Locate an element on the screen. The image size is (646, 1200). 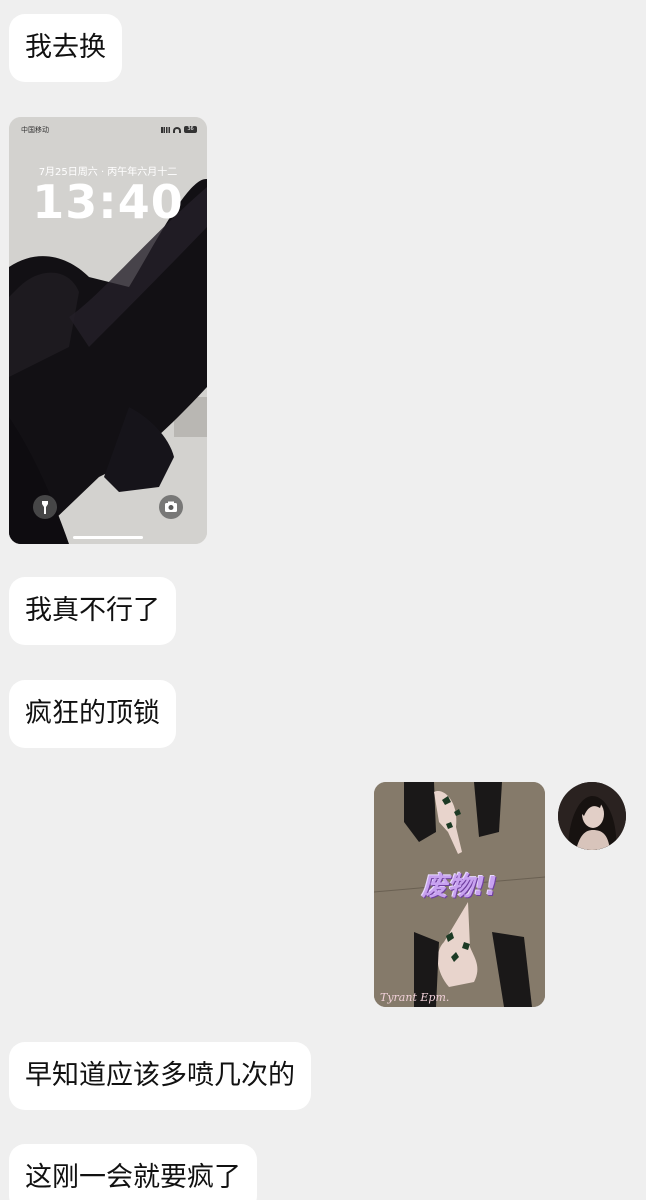
lockscreen-status-bar: 中国移动 36 is located at coordinates (109, 131).